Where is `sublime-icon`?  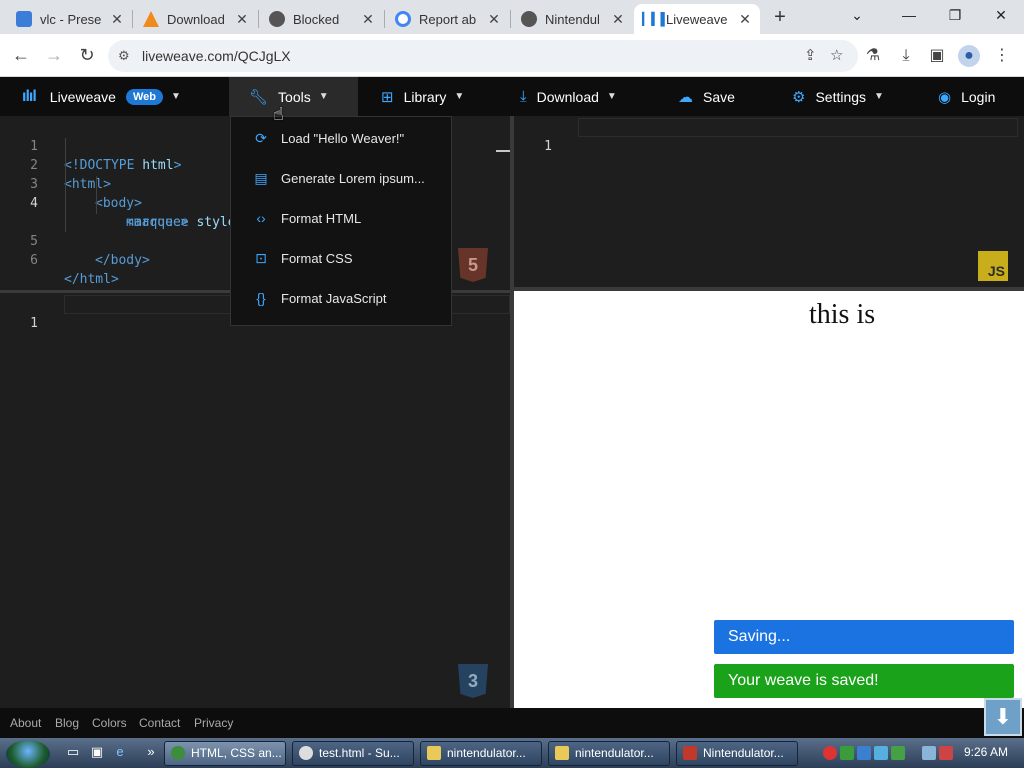
sublime-icon is located at coordinates (306, 753).